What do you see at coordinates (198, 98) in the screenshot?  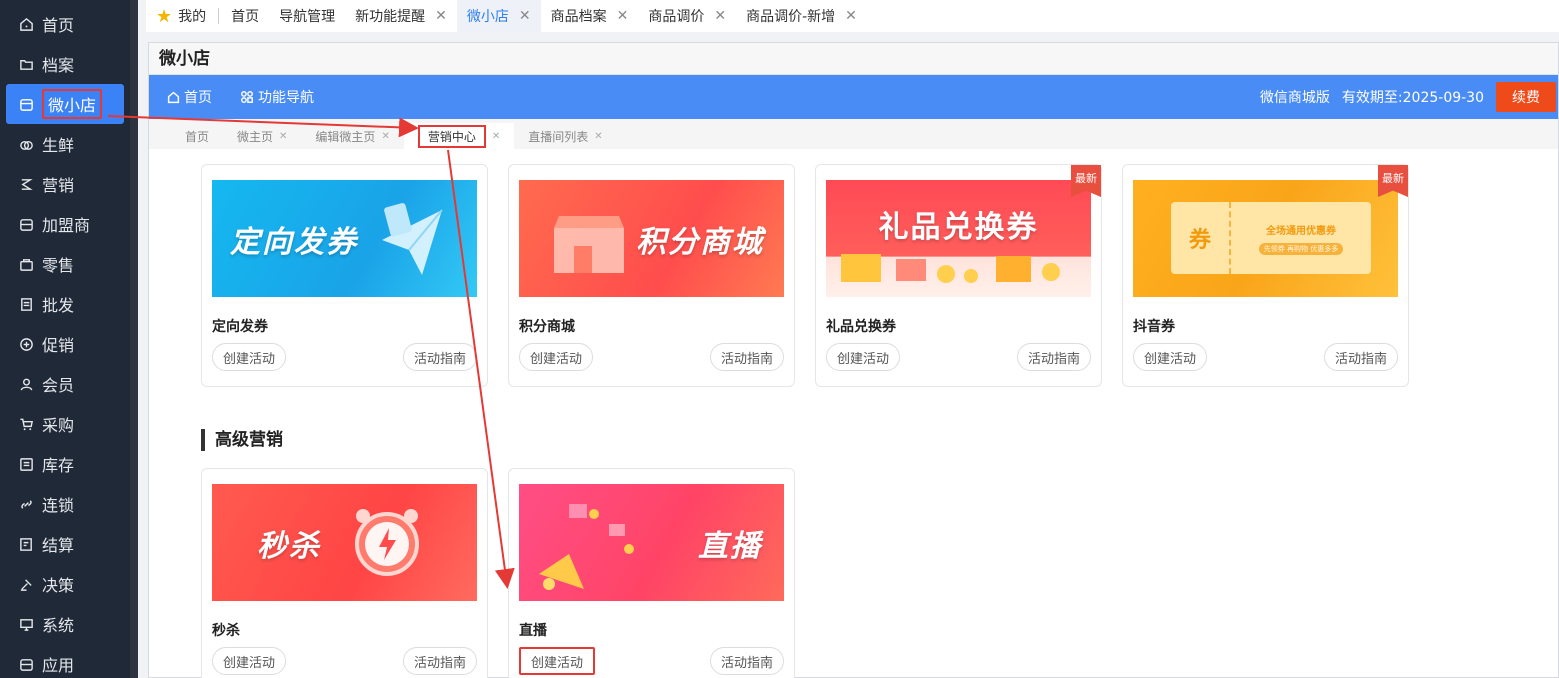 I see `nav-label: 首页` at bounding box center [198, 98].